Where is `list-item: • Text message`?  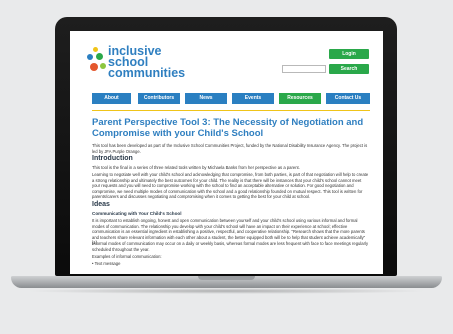
list-item: • Text message is located at coordinates (106, 263).